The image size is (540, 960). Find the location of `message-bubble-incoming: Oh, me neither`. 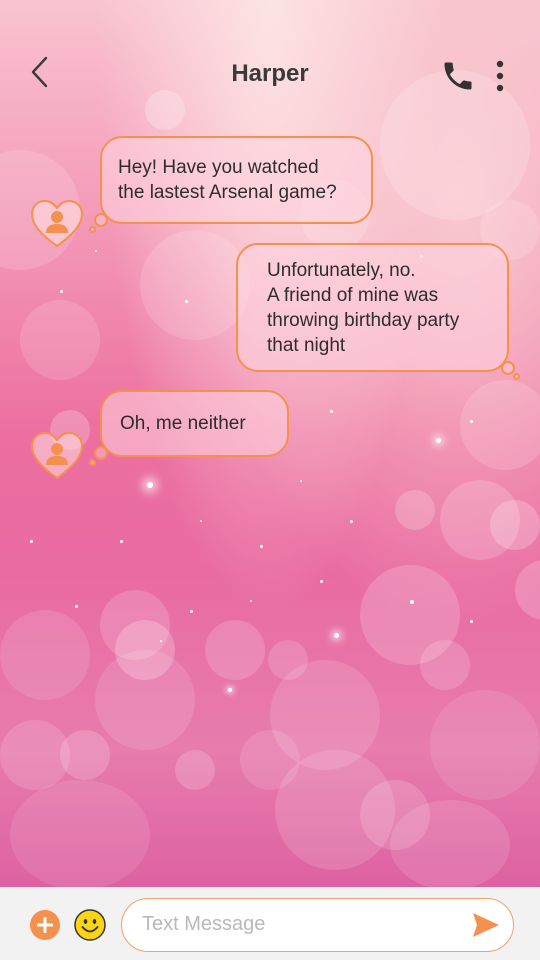

message-bubble-incoming: Oh, me neither is located at coordinates (194, 423).